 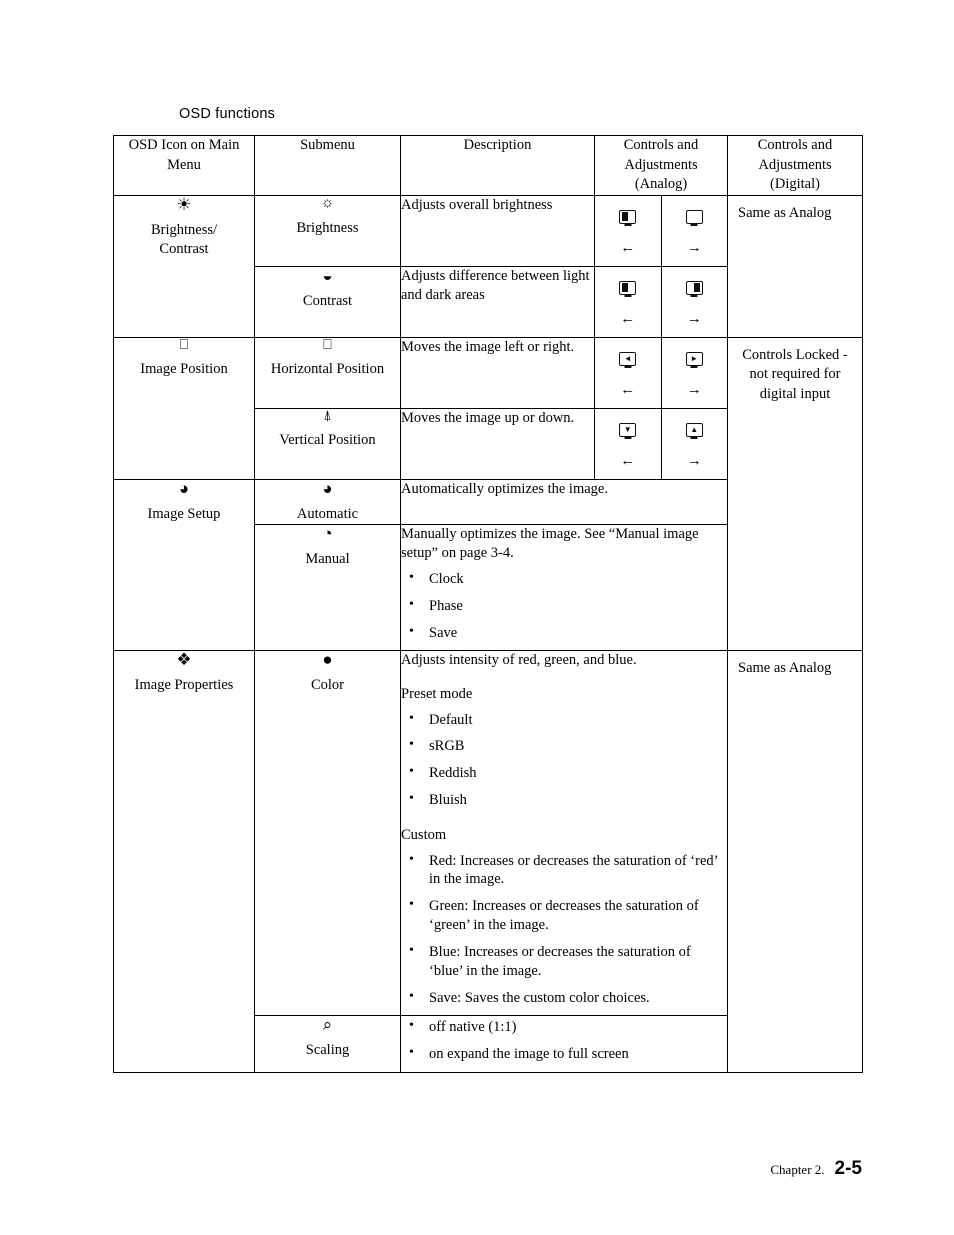 I want to click on analog-controls-vertical: ▼ ← ▲ →, so click(x=661, y=443).